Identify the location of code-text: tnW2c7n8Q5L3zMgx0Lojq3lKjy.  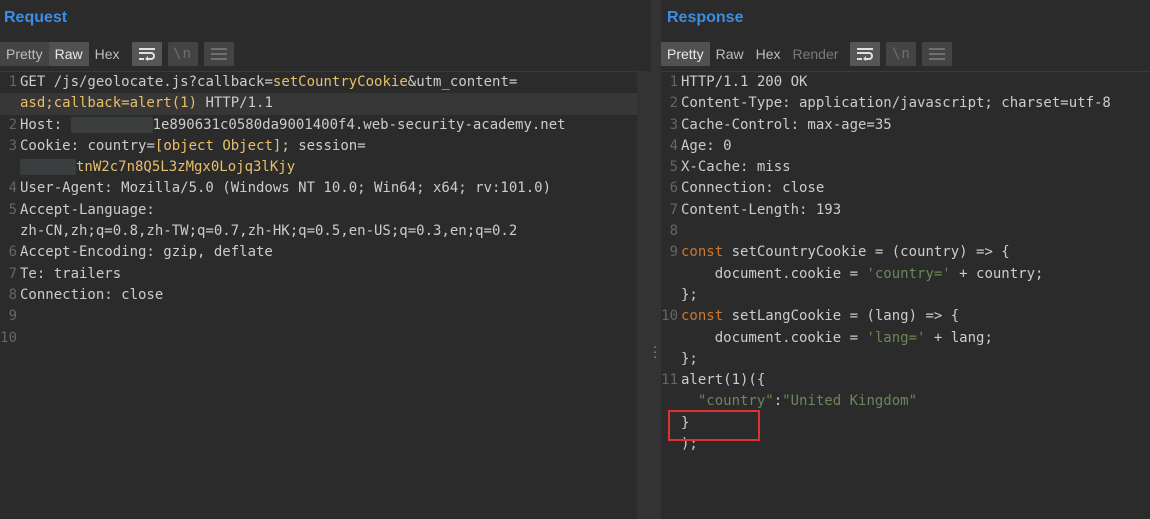
(328, 167).